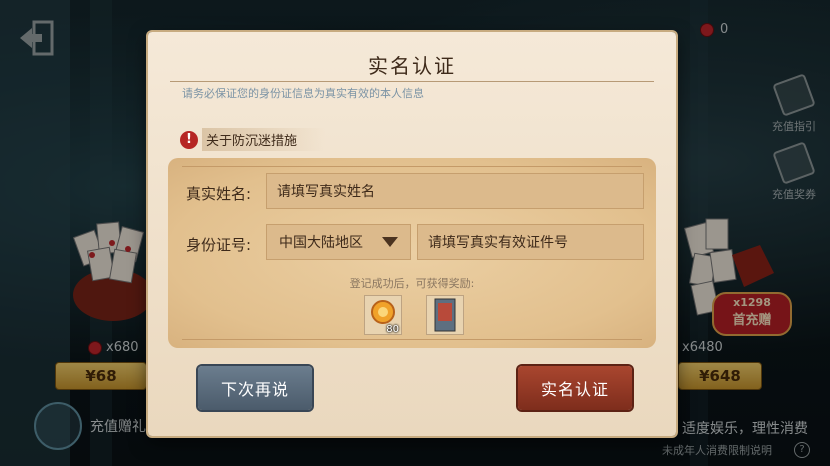 Image resolution: width=830 pixels, height=466 pixels. I want to click on reward-hint: 登记成功后，可获得奖励:, so click(412, 283).